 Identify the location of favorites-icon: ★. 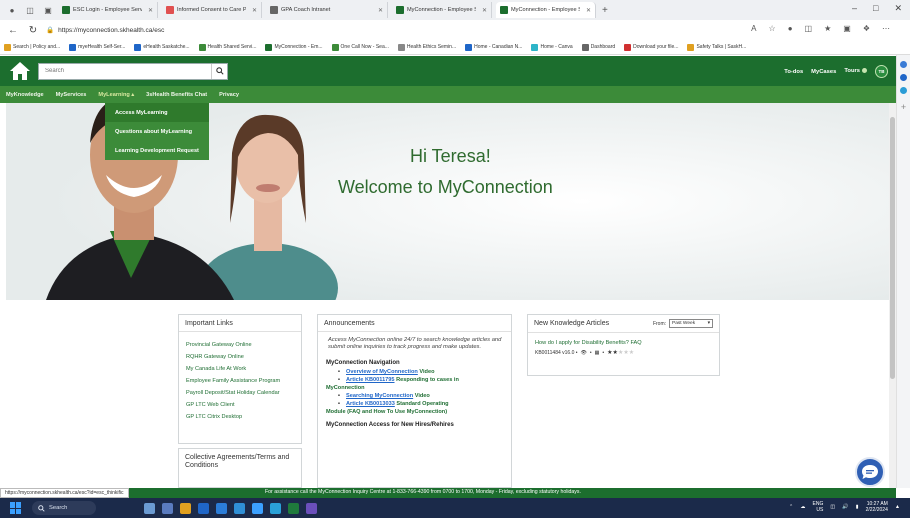
(827, 28).